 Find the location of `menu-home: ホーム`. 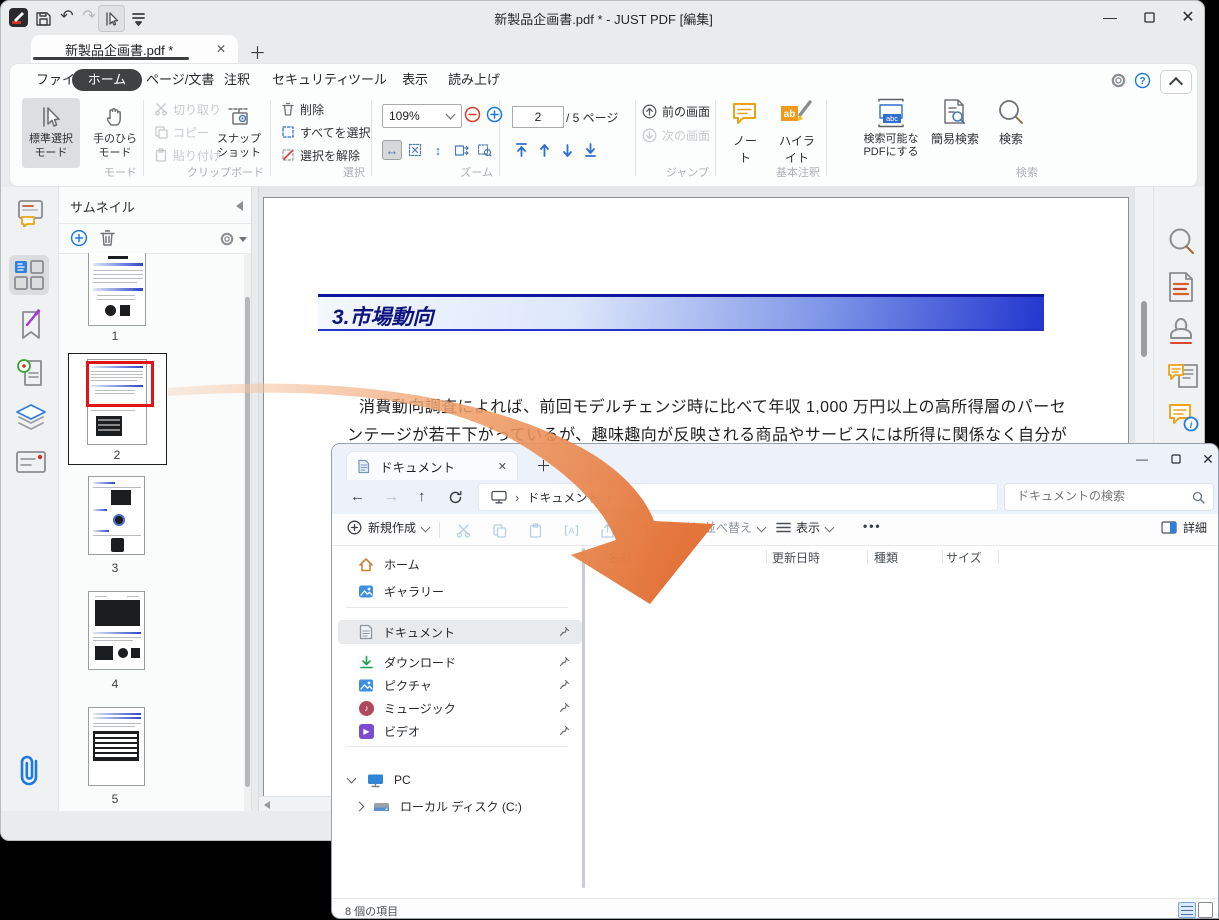

menu-home: ホーム is located at coordinates (107, 80).